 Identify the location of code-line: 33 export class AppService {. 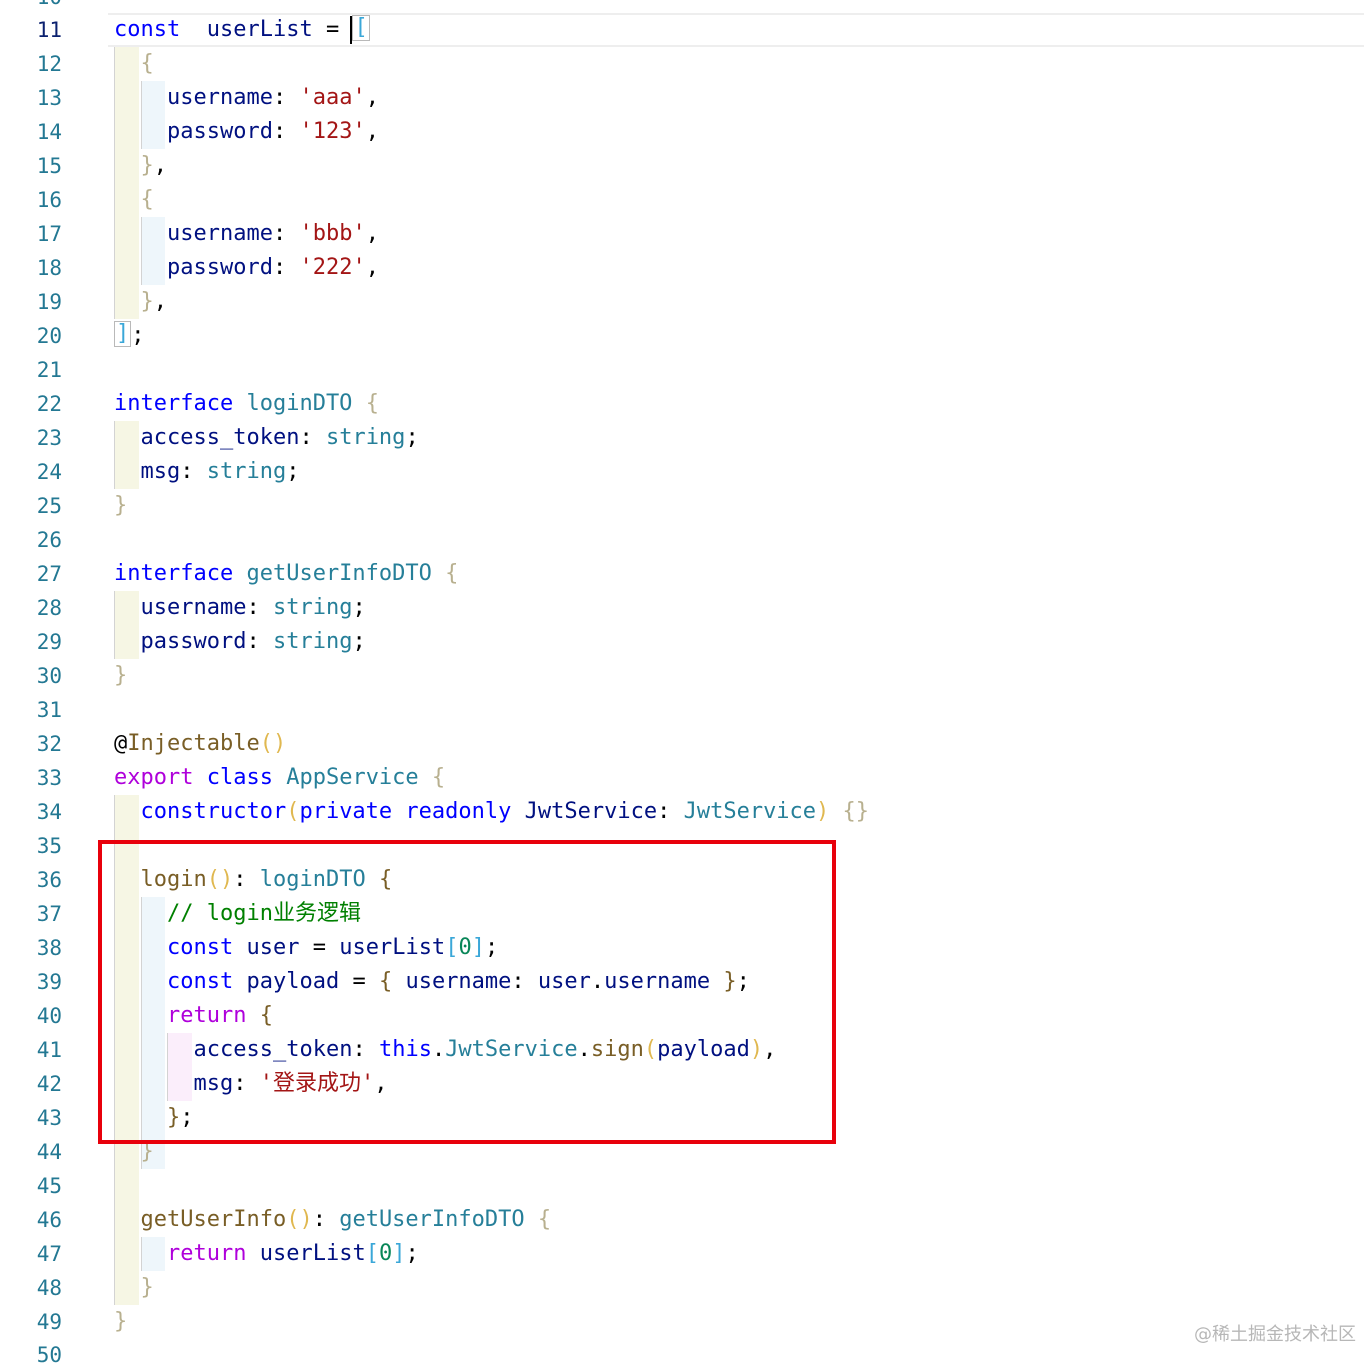
(682, 778).